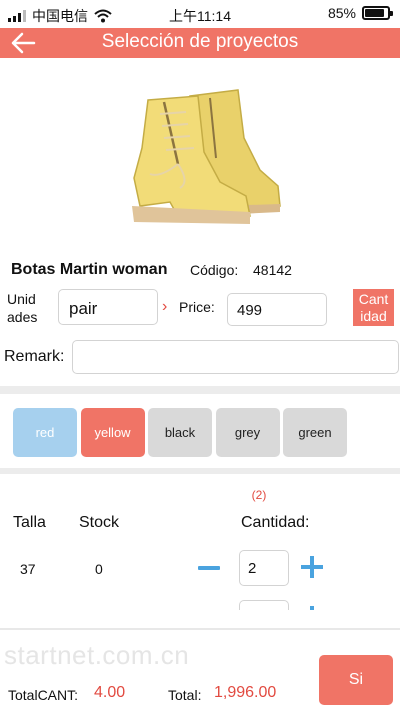  What do you see at coordinates (373, 307) in the screenshot?
I see `quantity-badge: Cant idad` at bounding box center [373, 307].